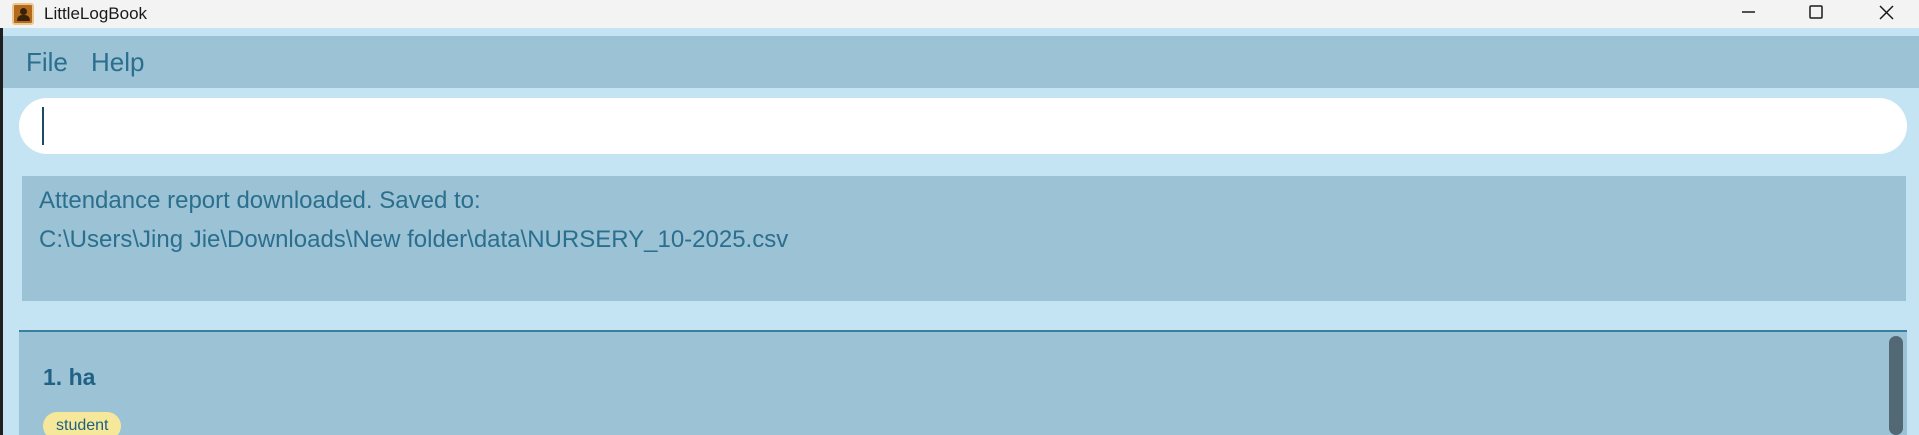 This screenshot has width=1919, height=435. Describe the element at coordinates (959, 14) in the screenshot. I see `title-bar: LittleLogBook` at that location.